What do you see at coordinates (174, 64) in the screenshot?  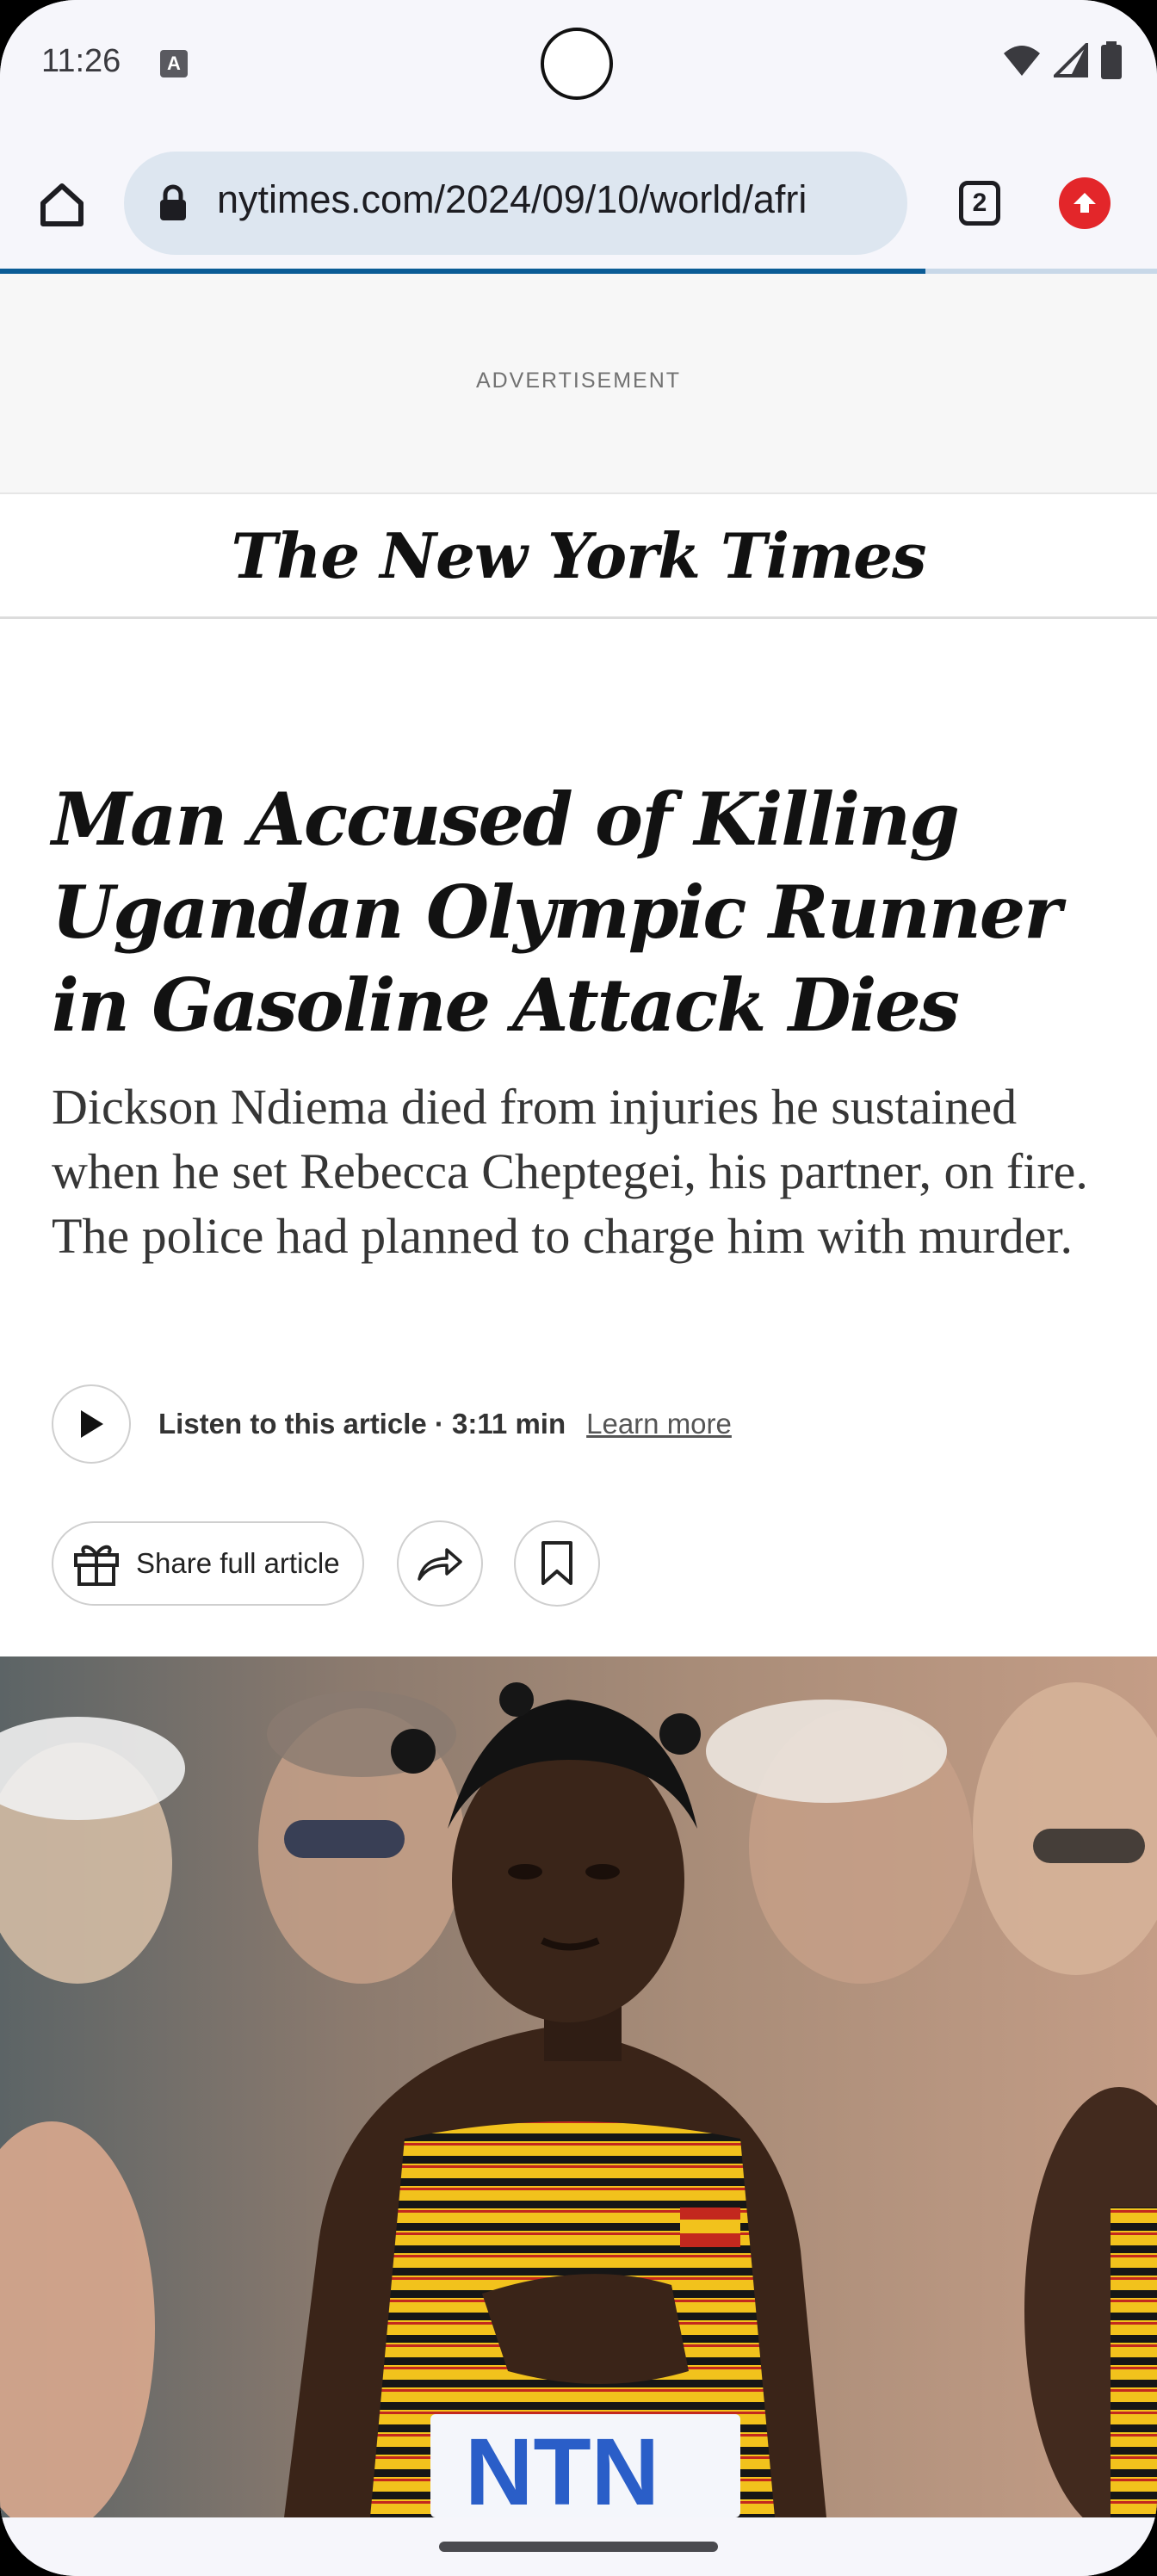 I see `notification-a-icon: A` at bounding box center [174, 64].